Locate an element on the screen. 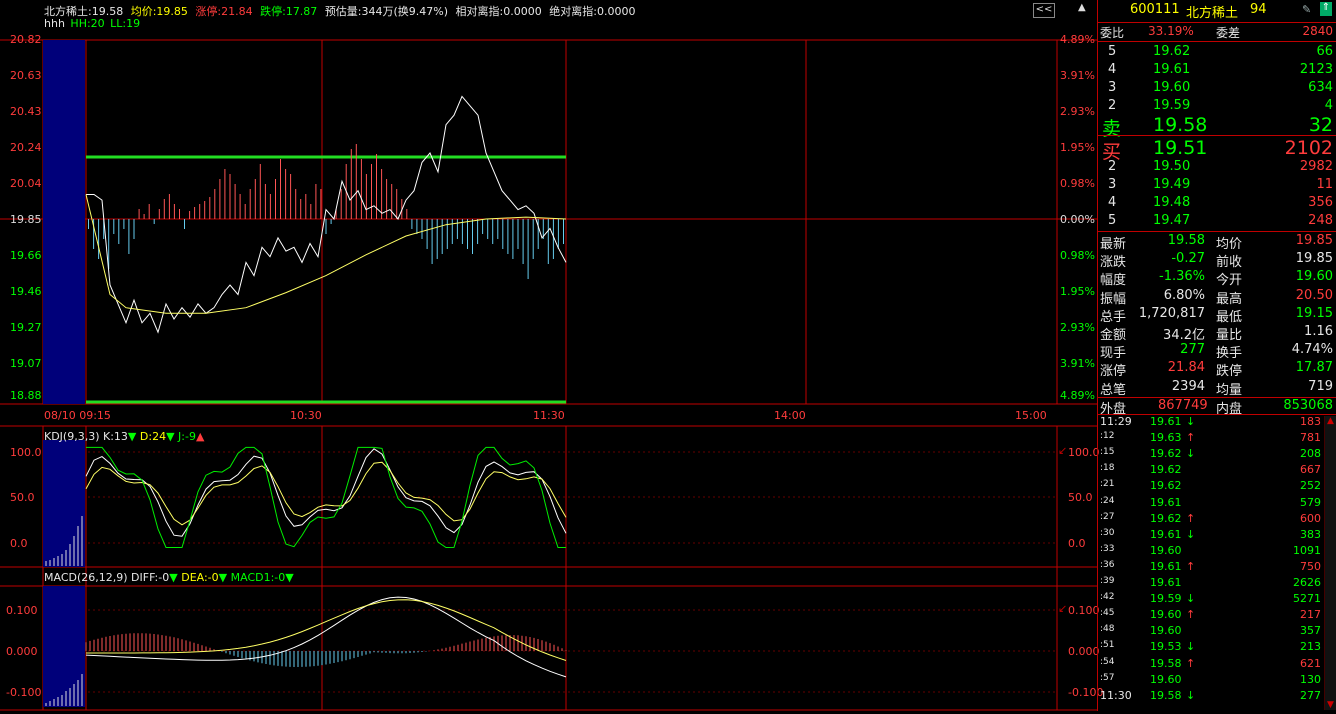 The height and width of the screenshot is (714, 1336). price-axis-label: 19.07 is located at coordinates (26, 363).